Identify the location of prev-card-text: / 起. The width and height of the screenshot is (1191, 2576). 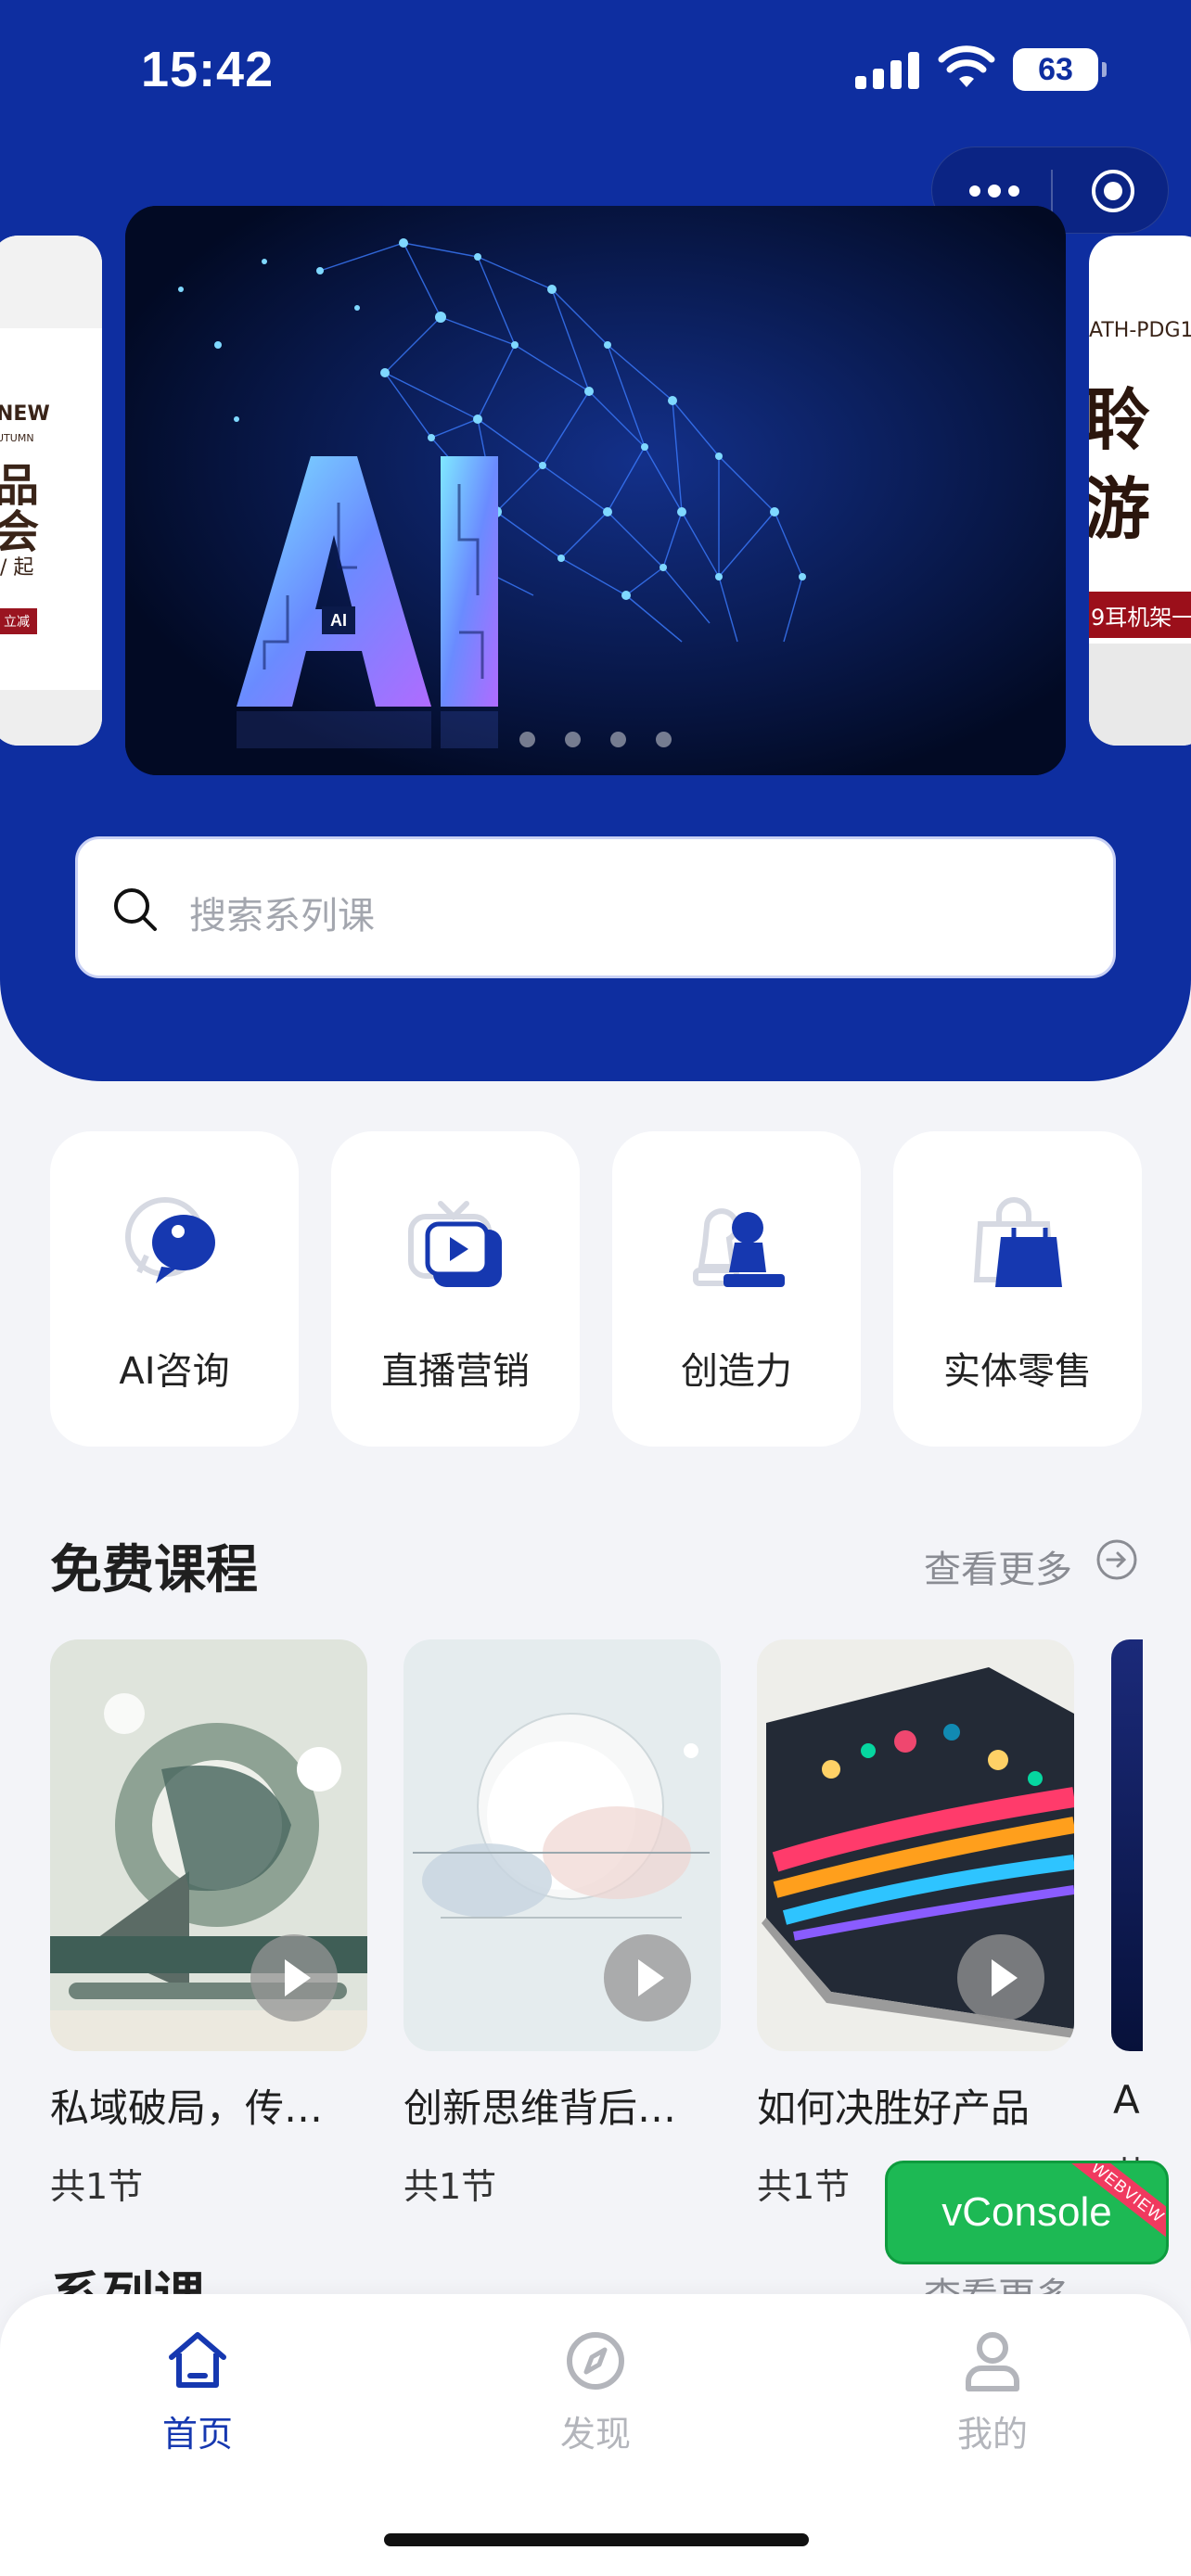
(17, 568).